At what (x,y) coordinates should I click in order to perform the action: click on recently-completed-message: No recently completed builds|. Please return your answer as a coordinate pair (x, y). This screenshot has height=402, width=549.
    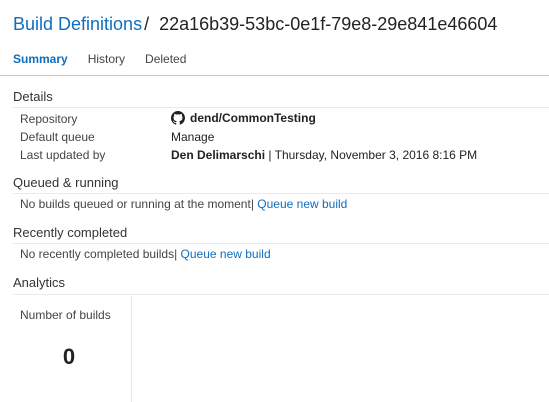
    Looking at the image, I should click on (99, 254).